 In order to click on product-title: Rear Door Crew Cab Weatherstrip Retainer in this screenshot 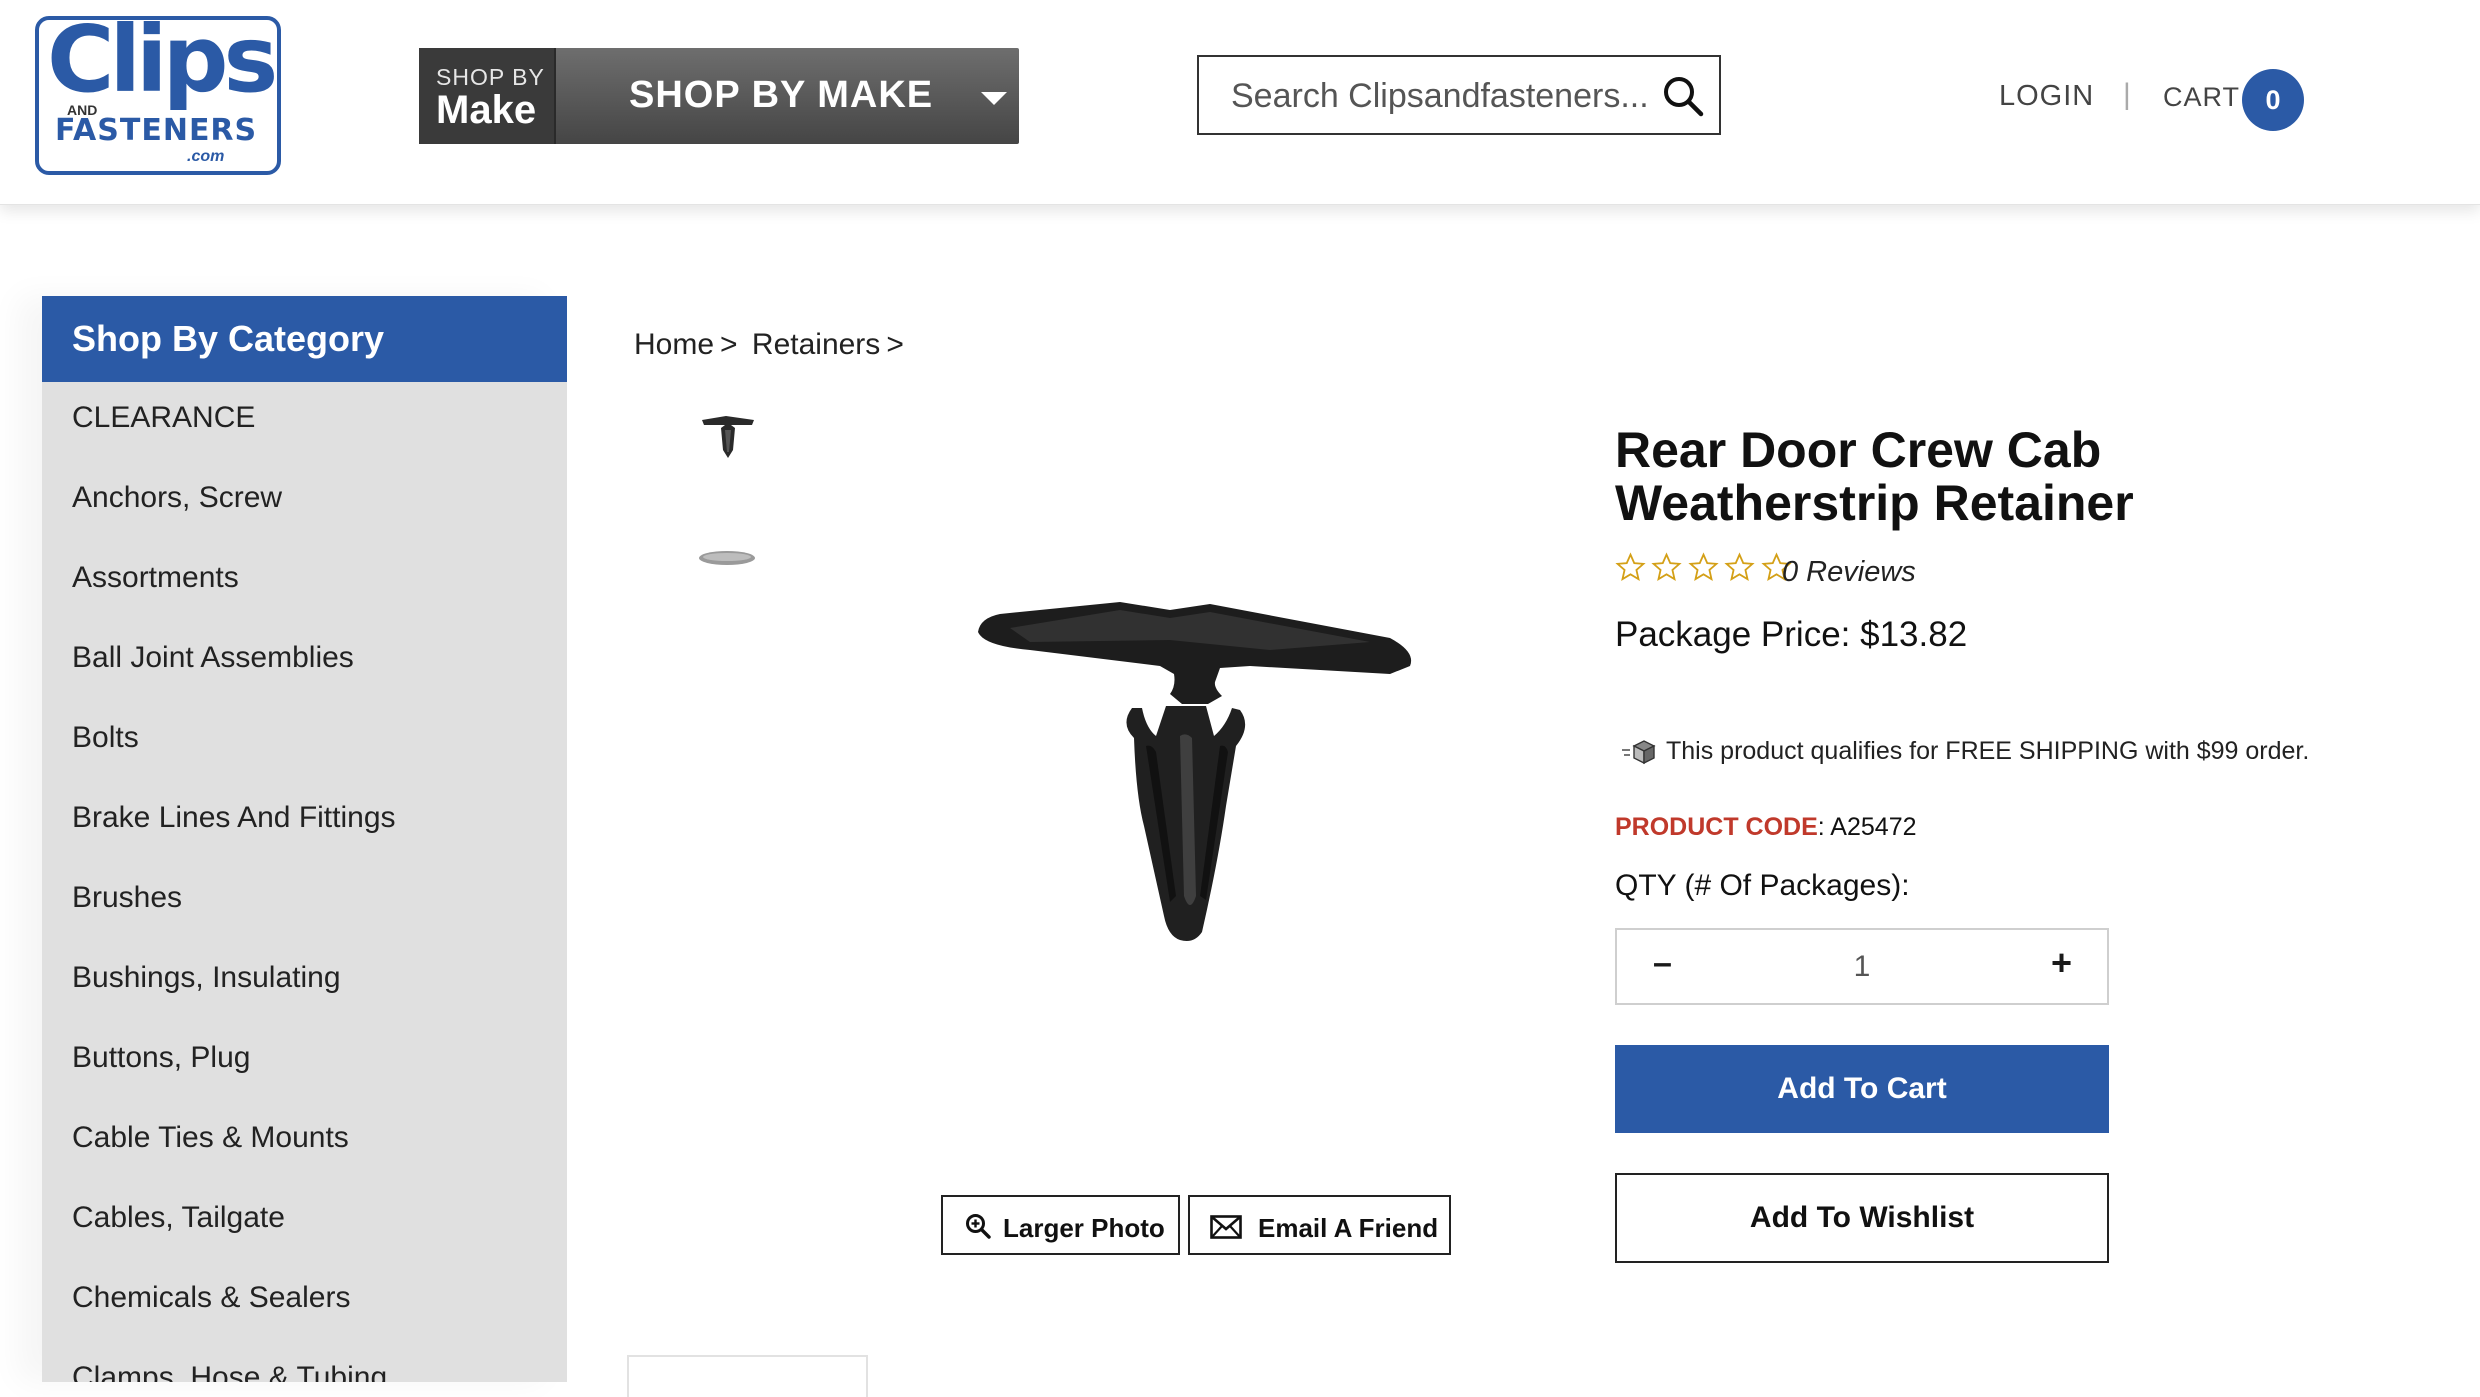, I will do `click(1874, 476)`.